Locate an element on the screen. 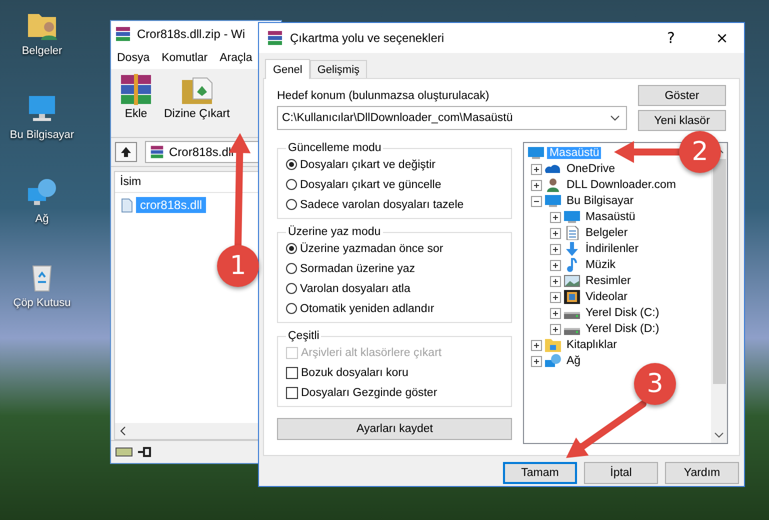  tree-item: İndirilenler is located at coordinates (612, 249).